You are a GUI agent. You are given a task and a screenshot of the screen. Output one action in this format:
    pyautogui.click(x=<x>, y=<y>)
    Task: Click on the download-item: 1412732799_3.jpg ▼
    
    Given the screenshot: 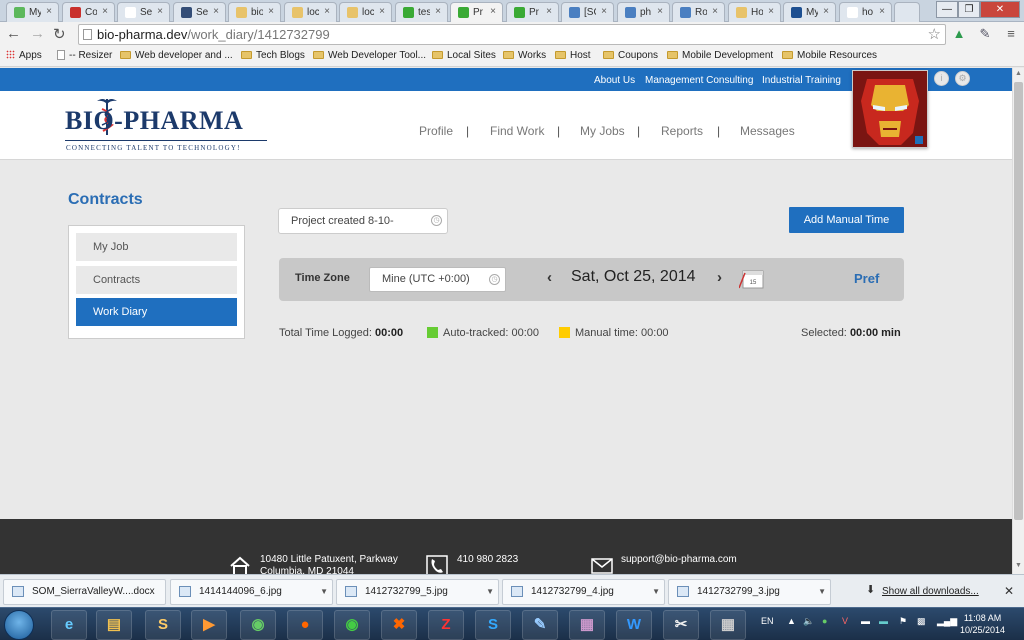 What is the action you would take?
    pyautogui.click(x=749, y=592)
    